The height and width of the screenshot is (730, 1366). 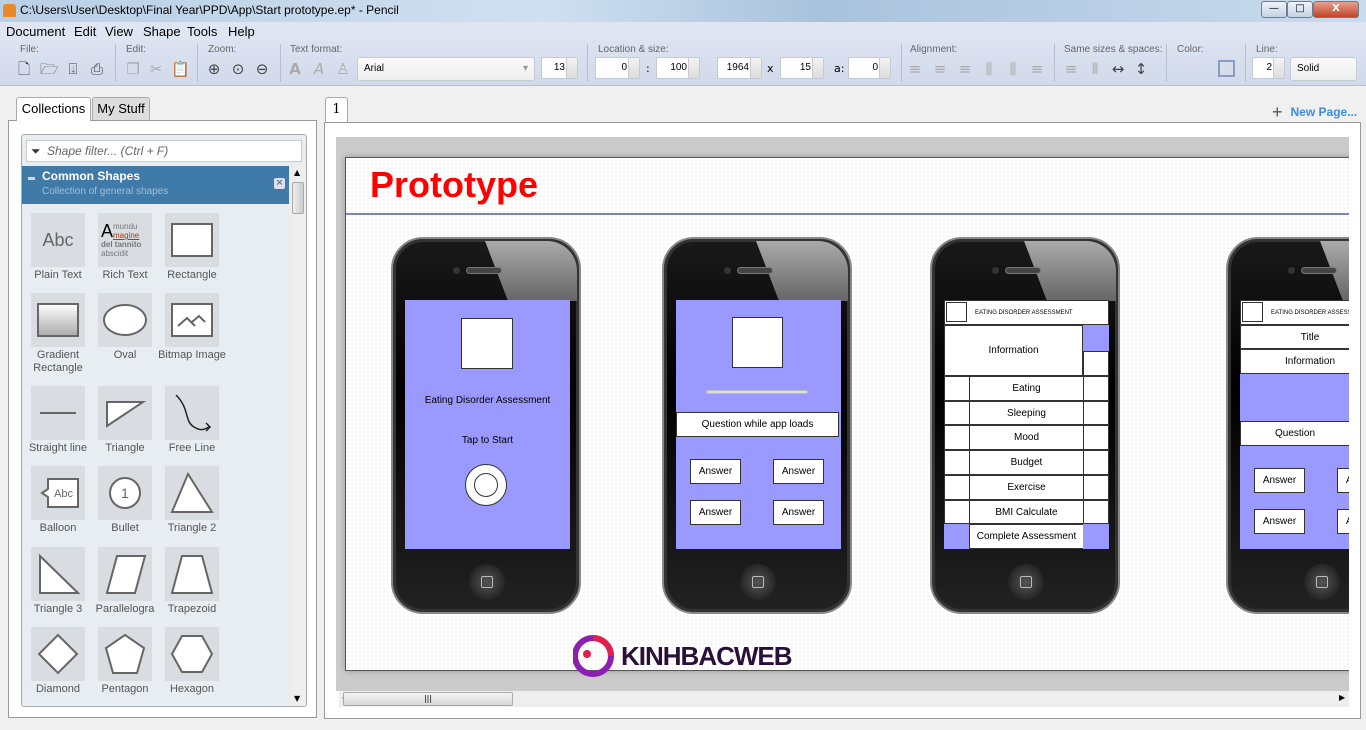 I want to click on prototype-title: Prototype, so click(x=454, y=185).